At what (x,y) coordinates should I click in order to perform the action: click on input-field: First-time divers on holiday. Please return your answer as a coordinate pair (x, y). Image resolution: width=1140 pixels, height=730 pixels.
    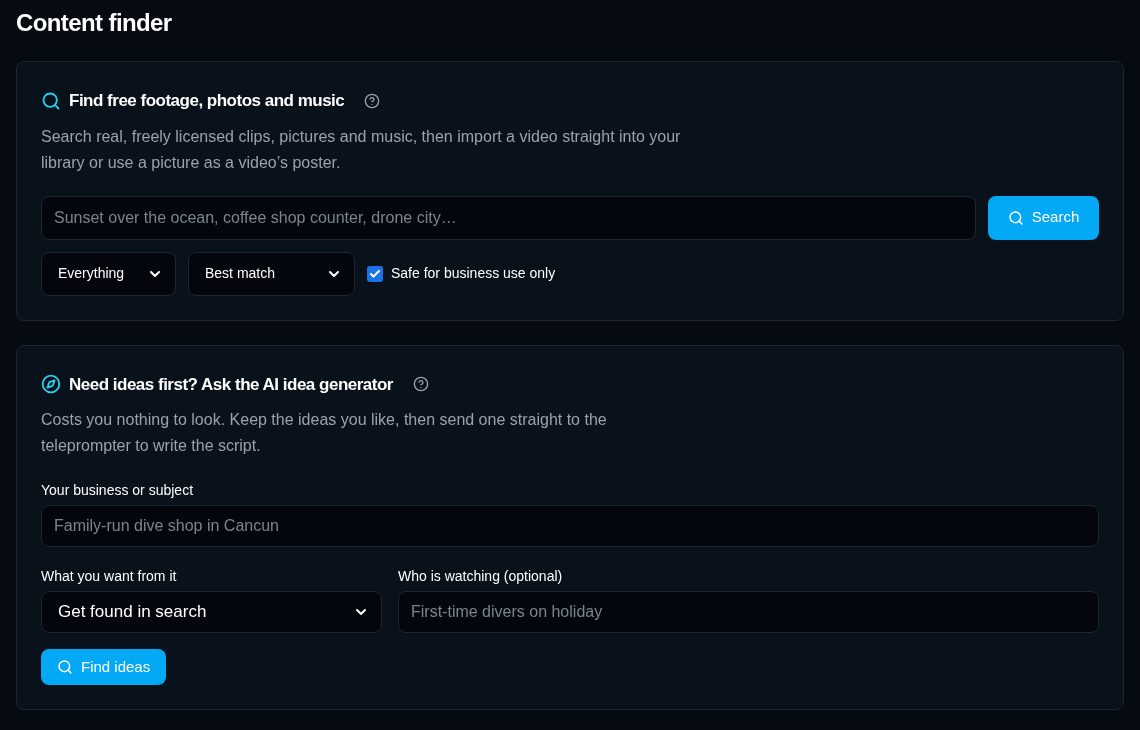
    Looking at the image, I should click on (748, 612).